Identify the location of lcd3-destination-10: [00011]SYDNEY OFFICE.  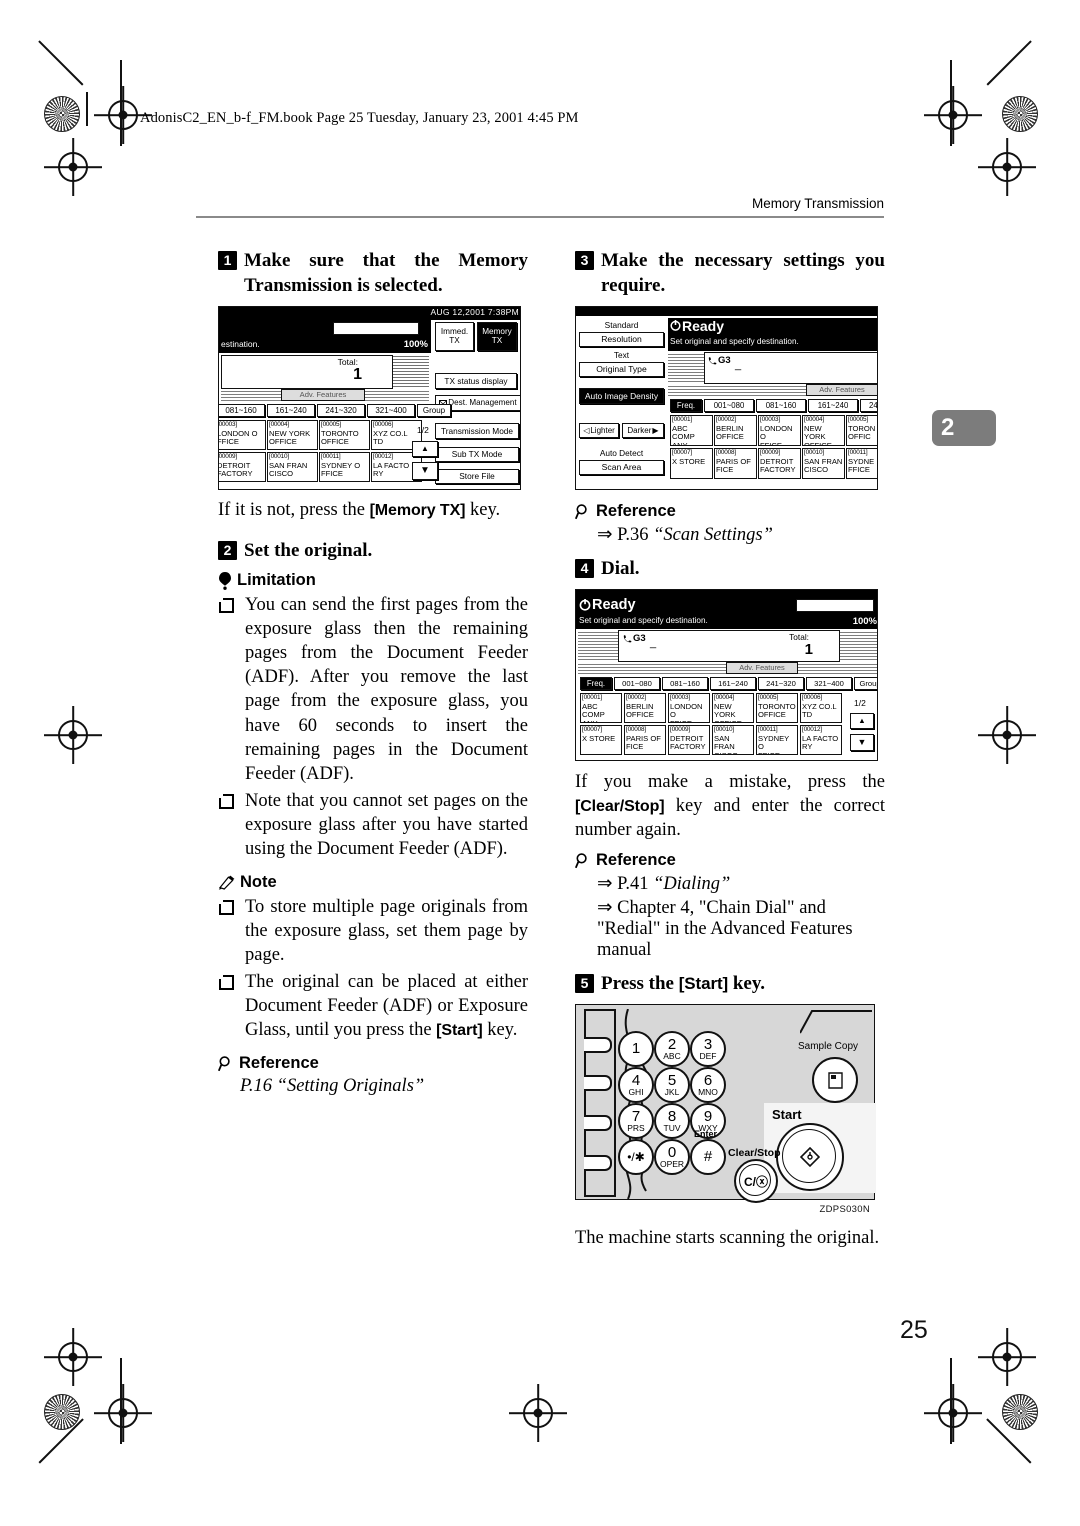
(777, 740).